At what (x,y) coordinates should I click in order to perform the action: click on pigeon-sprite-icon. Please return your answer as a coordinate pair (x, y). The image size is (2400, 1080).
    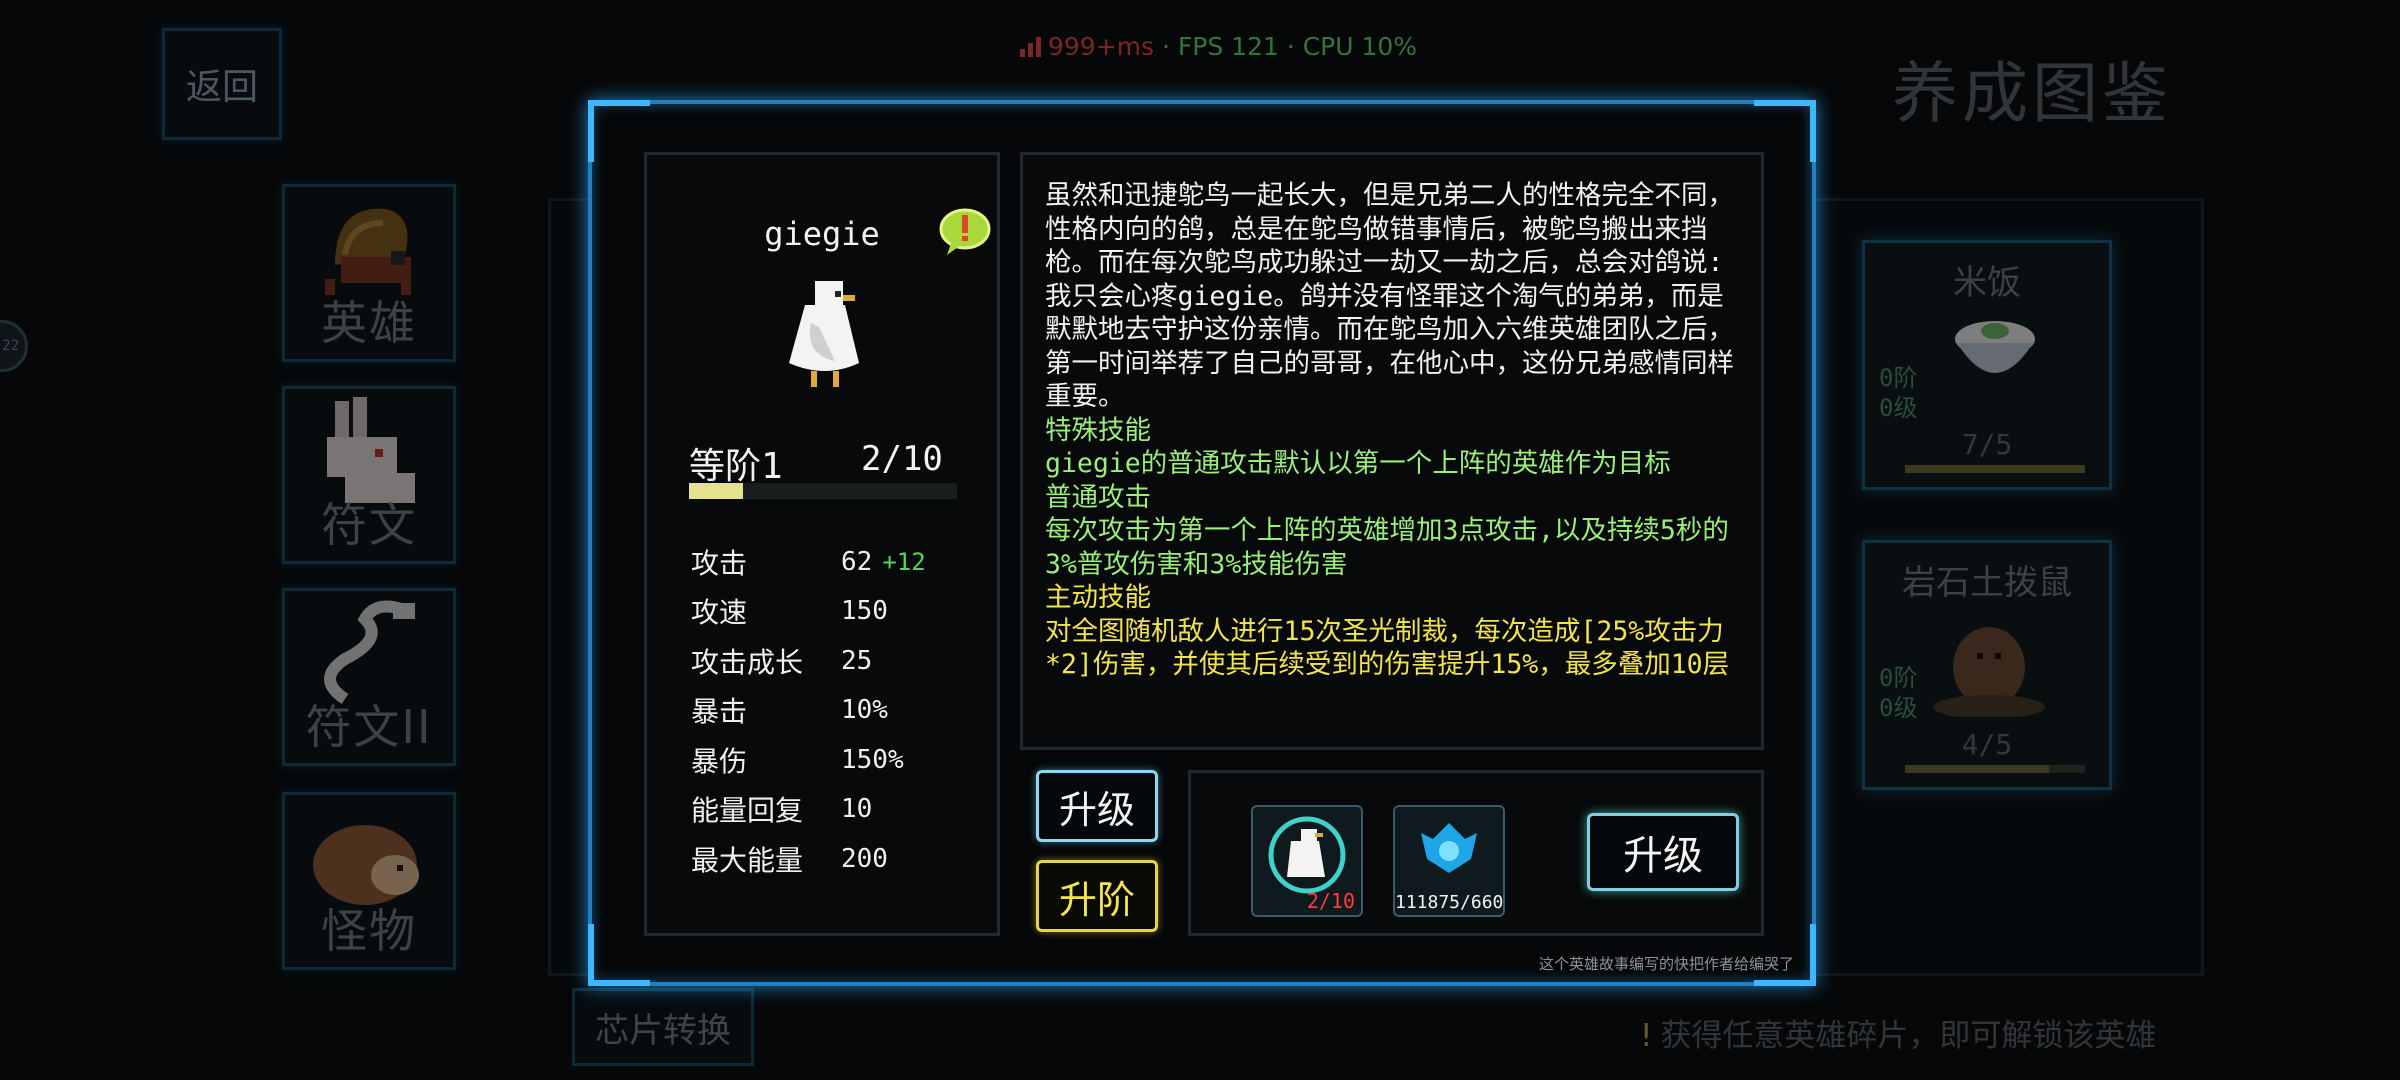
    Looking at the image, I should click on (824, 334).